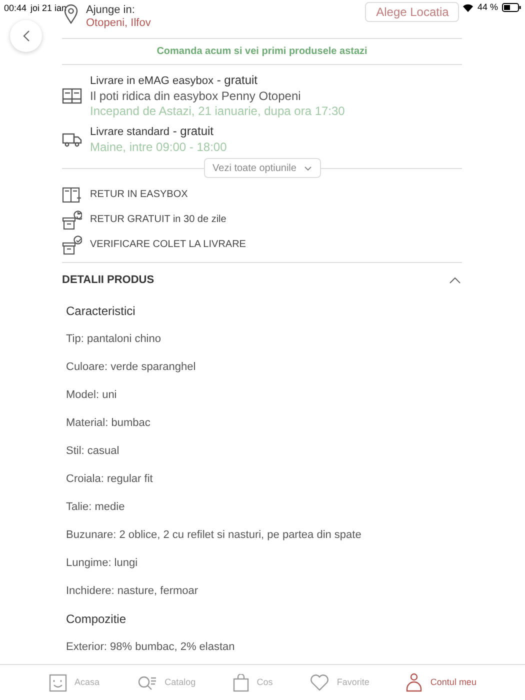 This screenshot has width=525, height=700. What do you see at coordinates (340, 682) in the screenshot?
I see `tab-bar-item: Favorite` at bounding box center [340, 682].